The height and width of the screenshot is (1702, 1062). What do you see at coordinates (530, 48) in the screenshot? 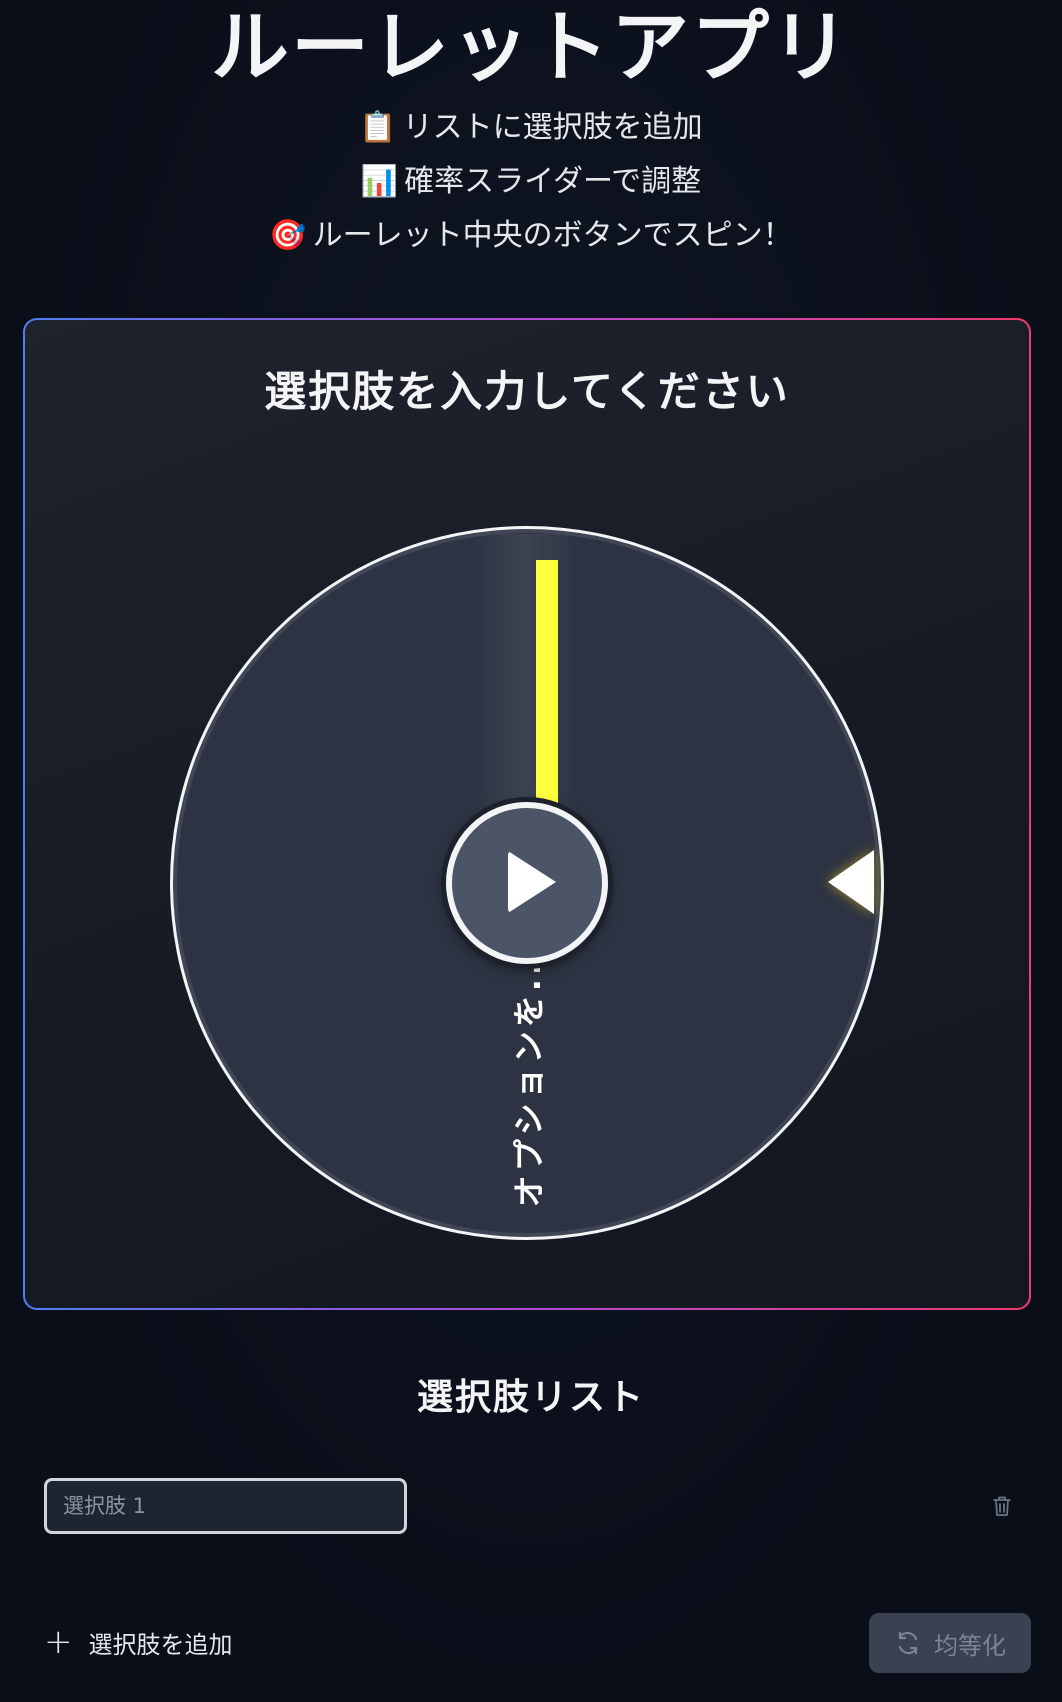
I see `app-title: ルーレットアプリ` at bounding box center [530, 48].